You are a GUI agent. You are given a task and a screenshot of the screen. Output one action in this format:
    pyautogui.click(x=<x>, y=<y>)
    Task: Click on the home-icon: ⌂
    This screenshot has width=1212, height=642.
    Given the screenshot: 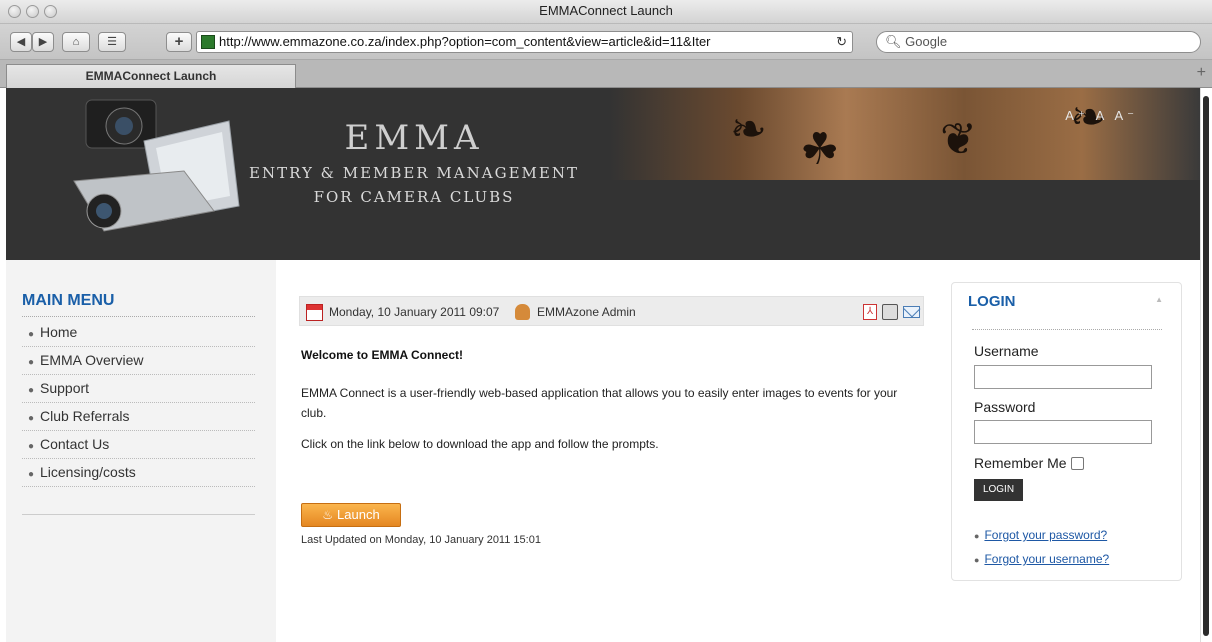 What is the action you would take?
    pyautogui.click(x=76, y=42)
    